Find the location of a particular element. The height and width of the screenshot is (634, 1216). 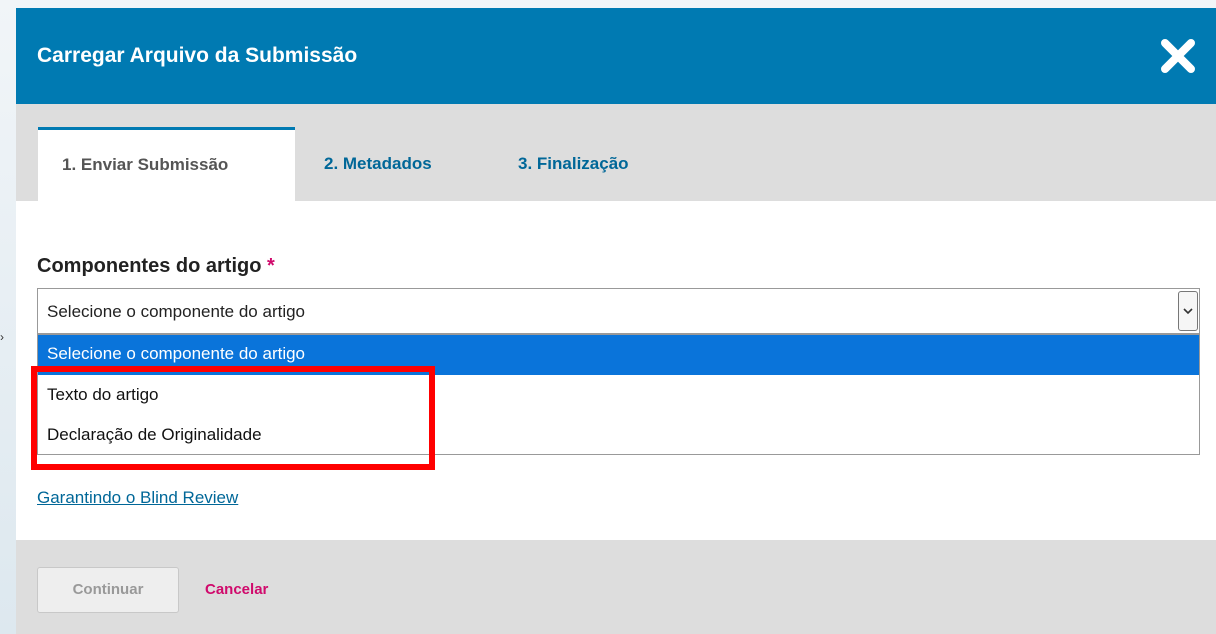

dropdown-option-placeholder: Selecione o componente do artigo is located at coordinates (618, 355).